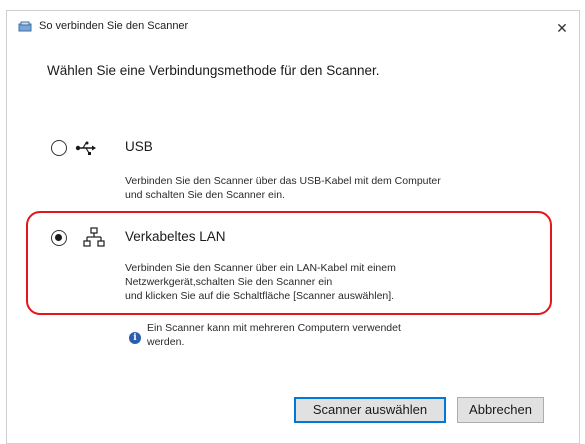 The width and height of the screenshot is (585, 444). Describe the element at coordinates (59, 148) in the screenshot. I see `usb-radio` at that location.